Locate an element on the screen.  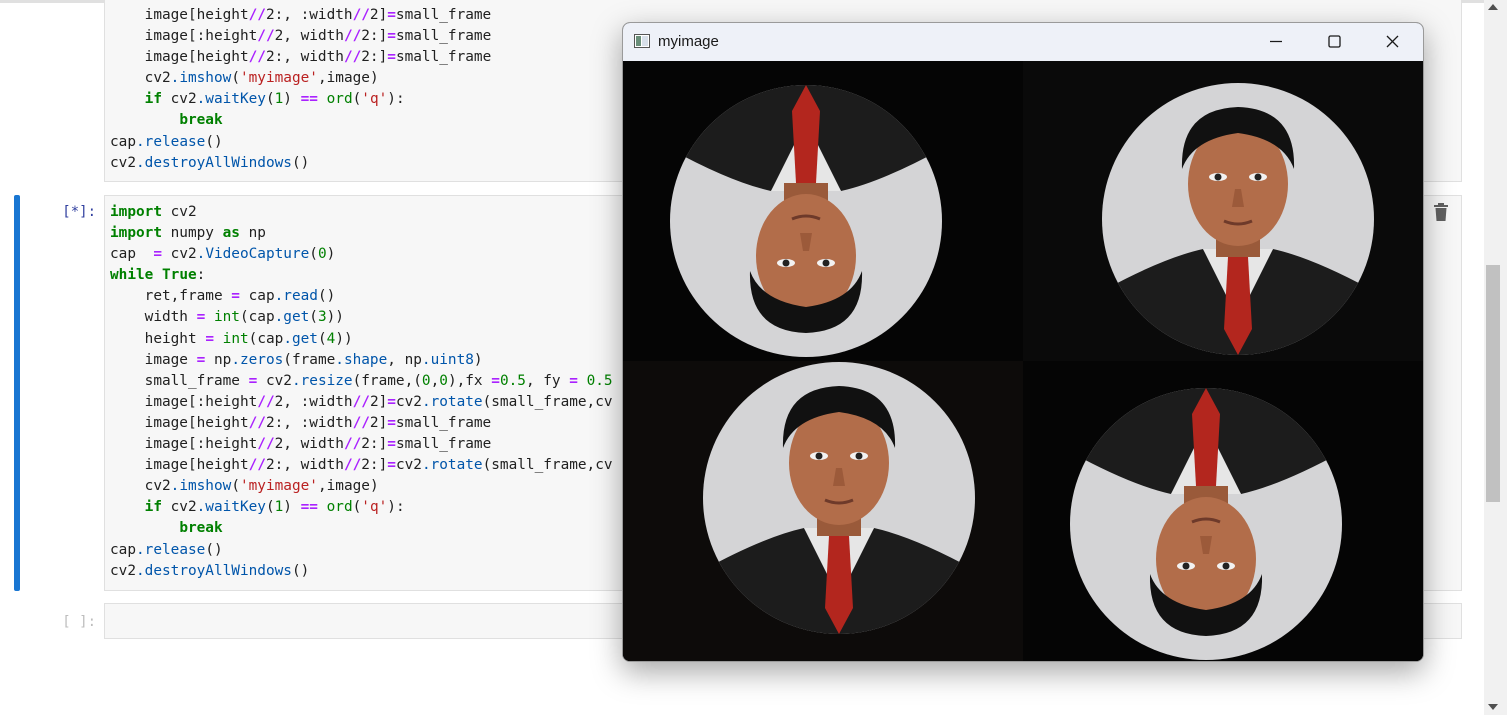
code-token: , np is located at coordinates (404, 359).